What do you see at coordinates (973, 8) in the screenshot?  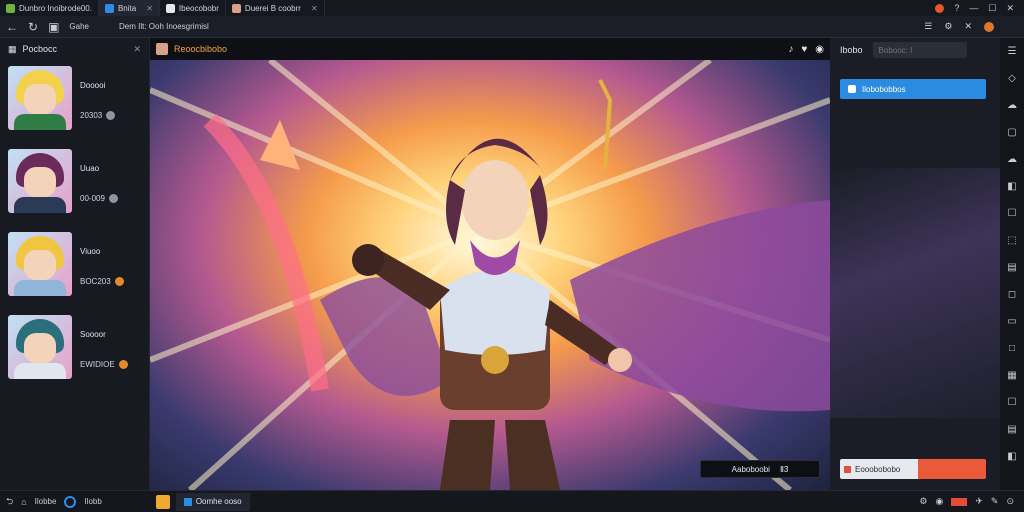 I see `minimize-icon: —` at bounding box center [973, 8].